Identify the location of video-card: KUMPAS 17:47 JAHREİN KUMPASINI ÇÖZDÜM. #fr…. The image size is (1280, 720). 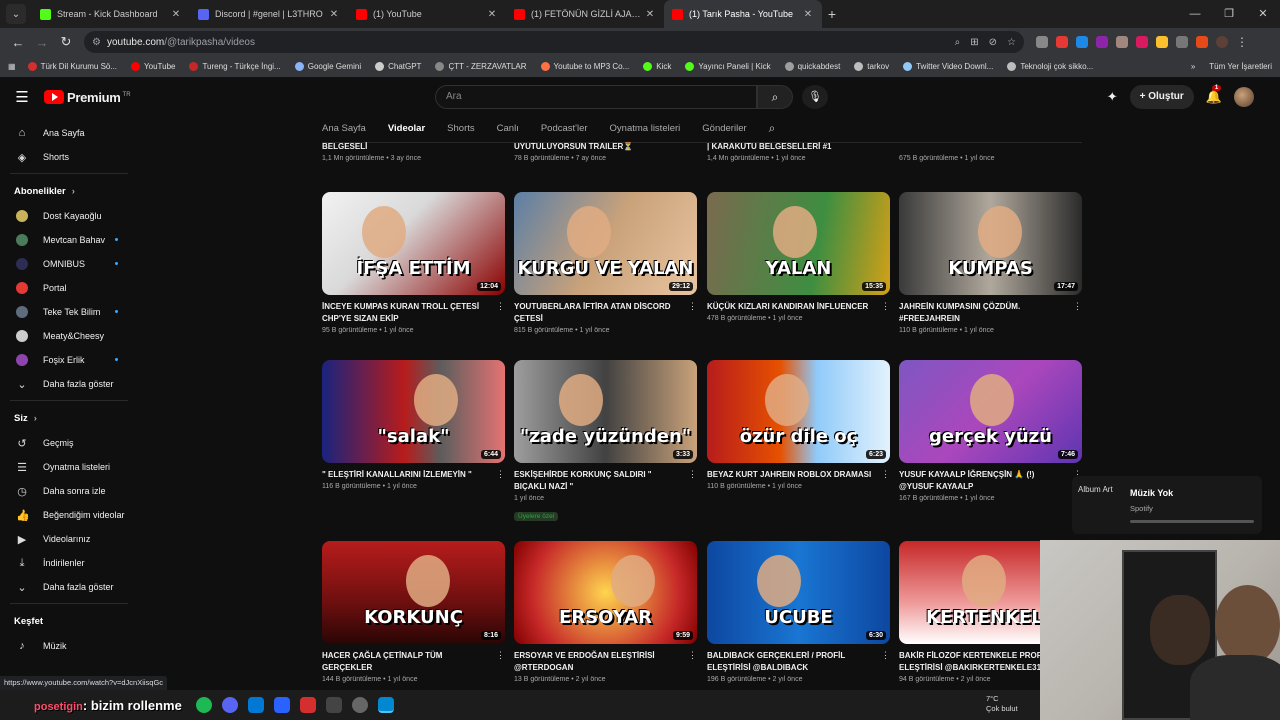
(990, 264).